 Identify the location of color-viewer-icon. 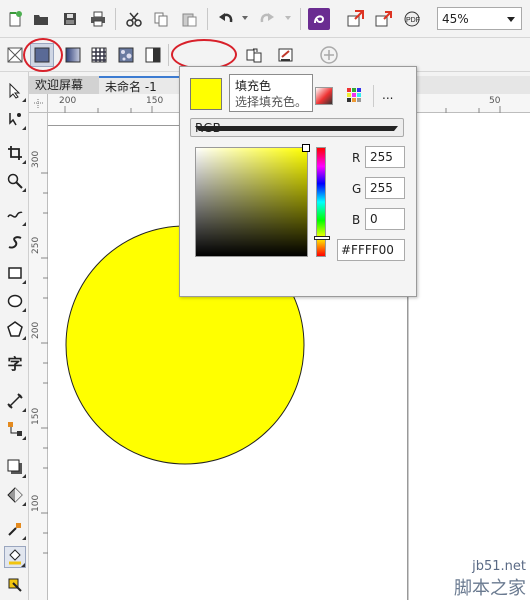
(324, 96).